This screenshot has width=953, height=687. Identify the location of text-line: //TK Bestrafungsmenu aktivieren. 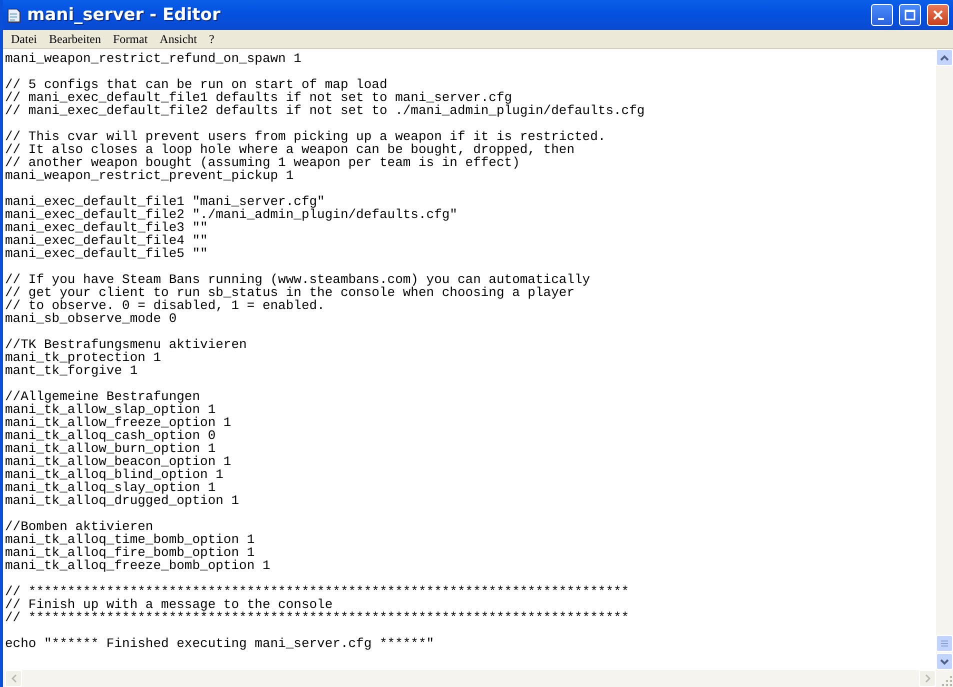
(126, 344).